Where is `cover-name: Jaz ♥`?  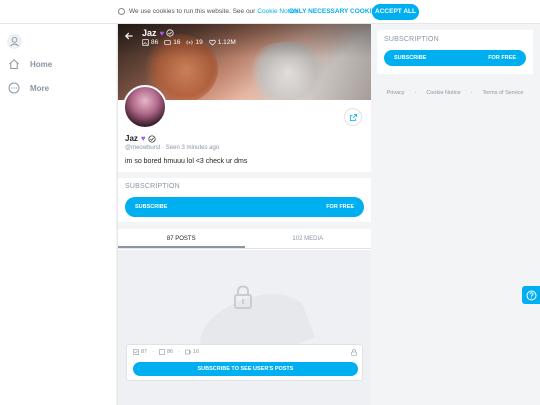
cover-name: Jaz ♥ is located at coordinates (158, 33).